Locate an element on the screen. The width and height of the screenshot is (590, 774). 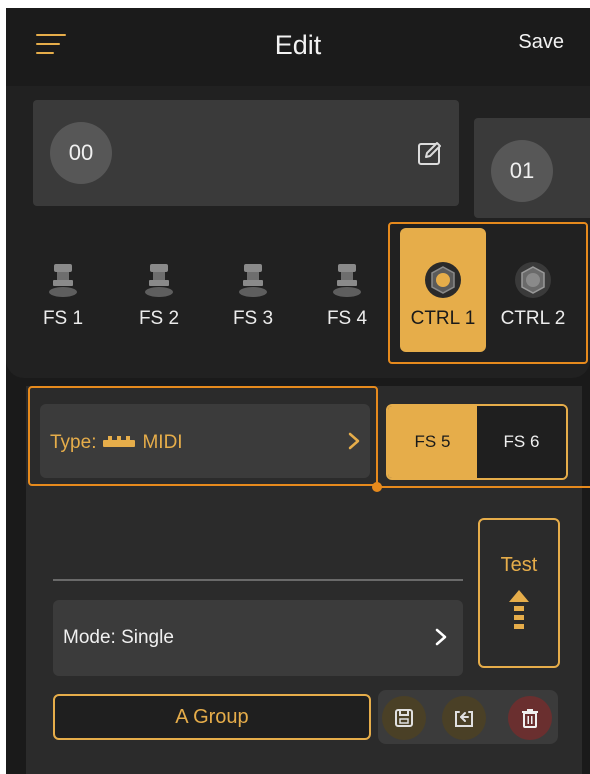
header: Edit Save is located at coordinates (298, 47).